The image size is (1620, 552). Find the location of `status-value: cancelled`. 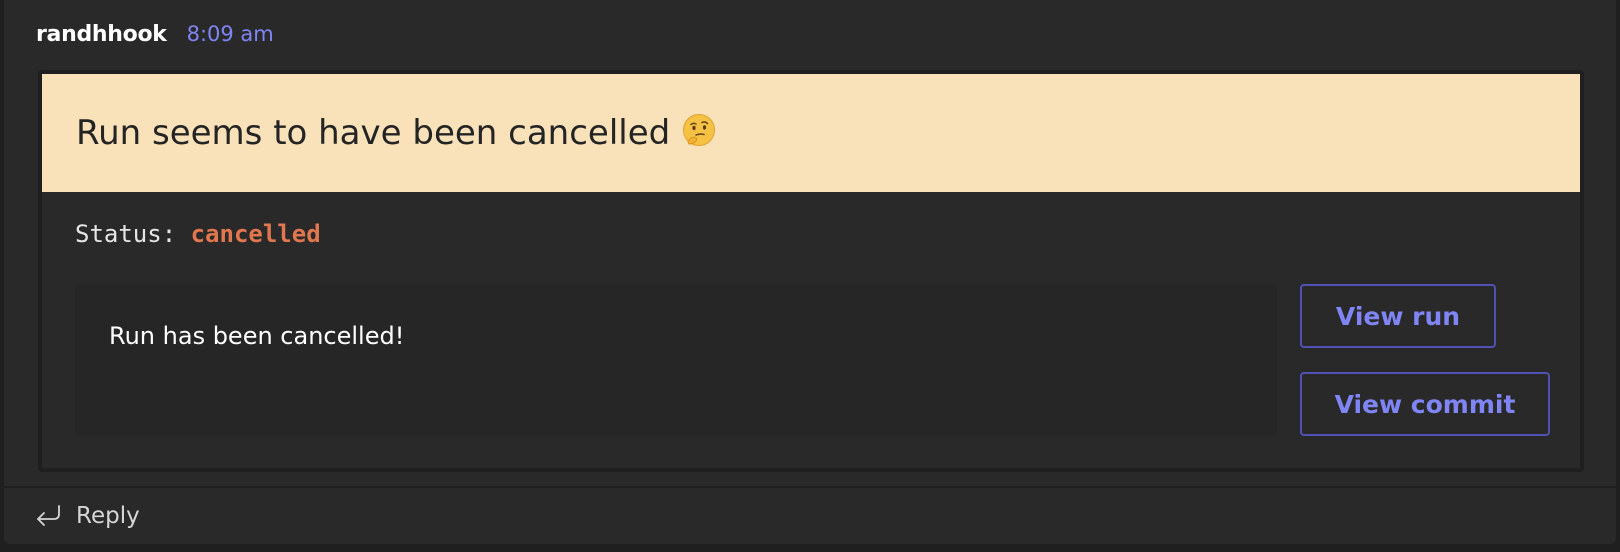

status-value: cancelled is located at coordinates (255, 234).